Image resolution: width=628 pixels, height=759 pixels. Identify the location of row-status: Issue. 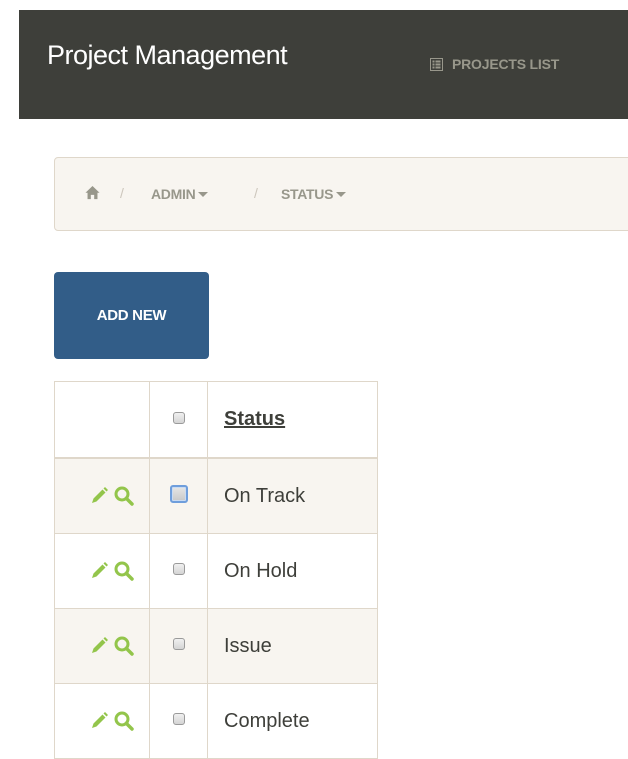
(292, 646).